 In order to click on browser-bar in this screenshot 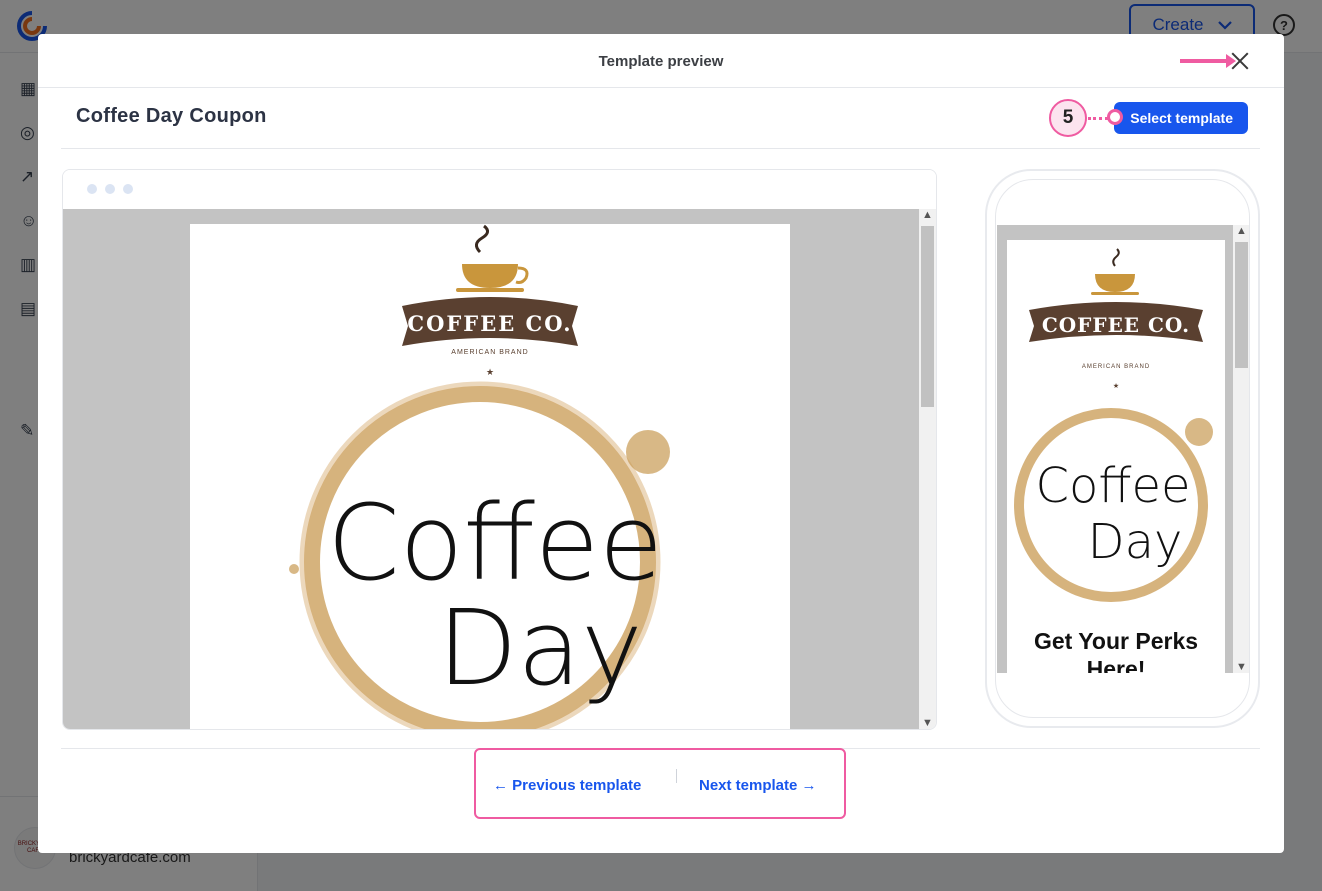, I will do `click(499, 190)`.